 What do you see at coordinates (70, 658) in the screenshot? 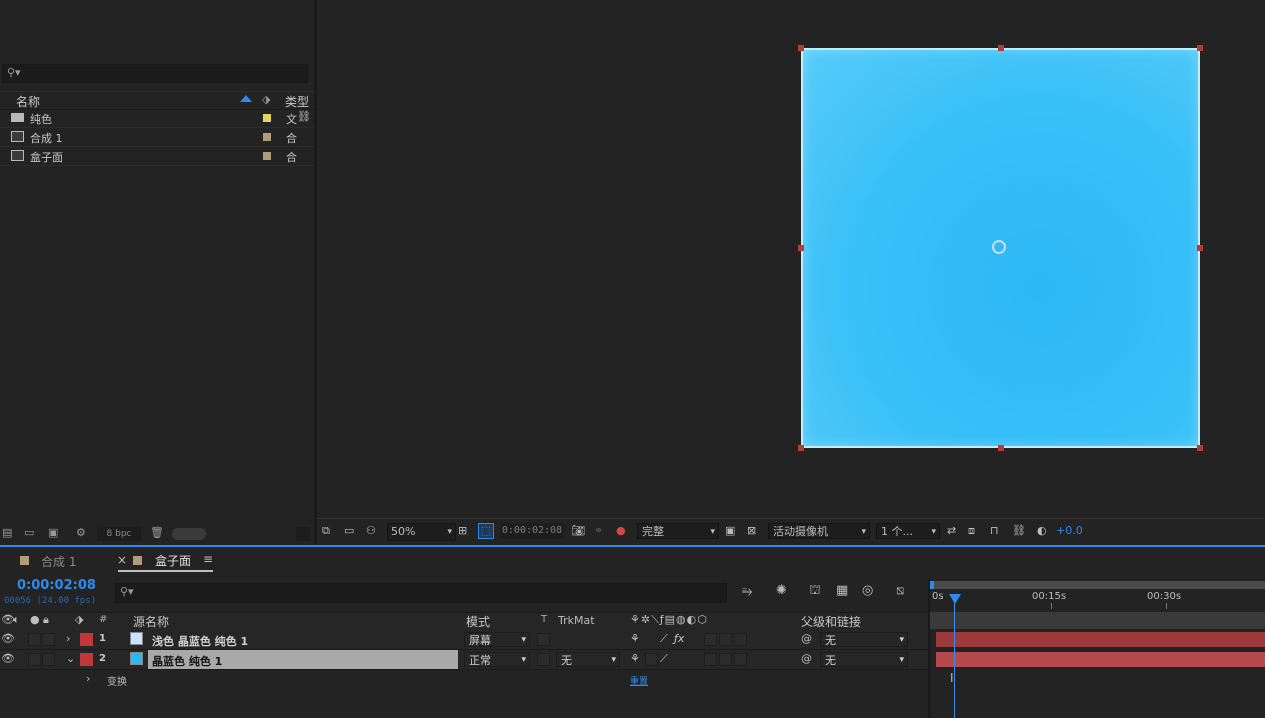
I see `collapse-chevron-icon: ⌄` at bounding box center [70, 658].